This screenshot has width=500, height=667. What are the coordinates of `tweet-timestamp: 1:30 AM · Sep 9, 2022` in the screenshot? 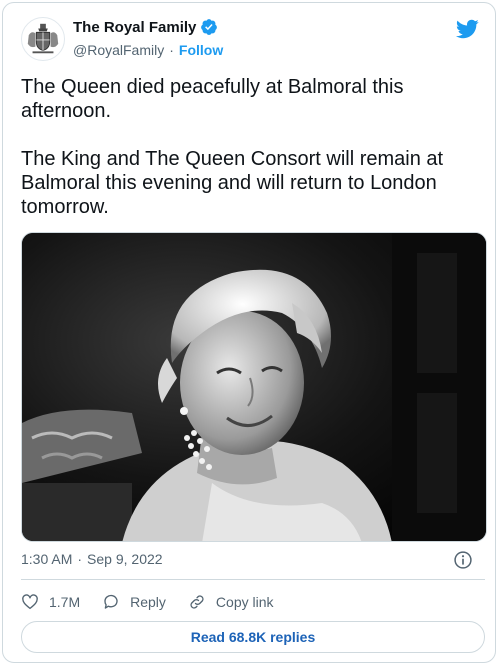 It's located at (92, 559).